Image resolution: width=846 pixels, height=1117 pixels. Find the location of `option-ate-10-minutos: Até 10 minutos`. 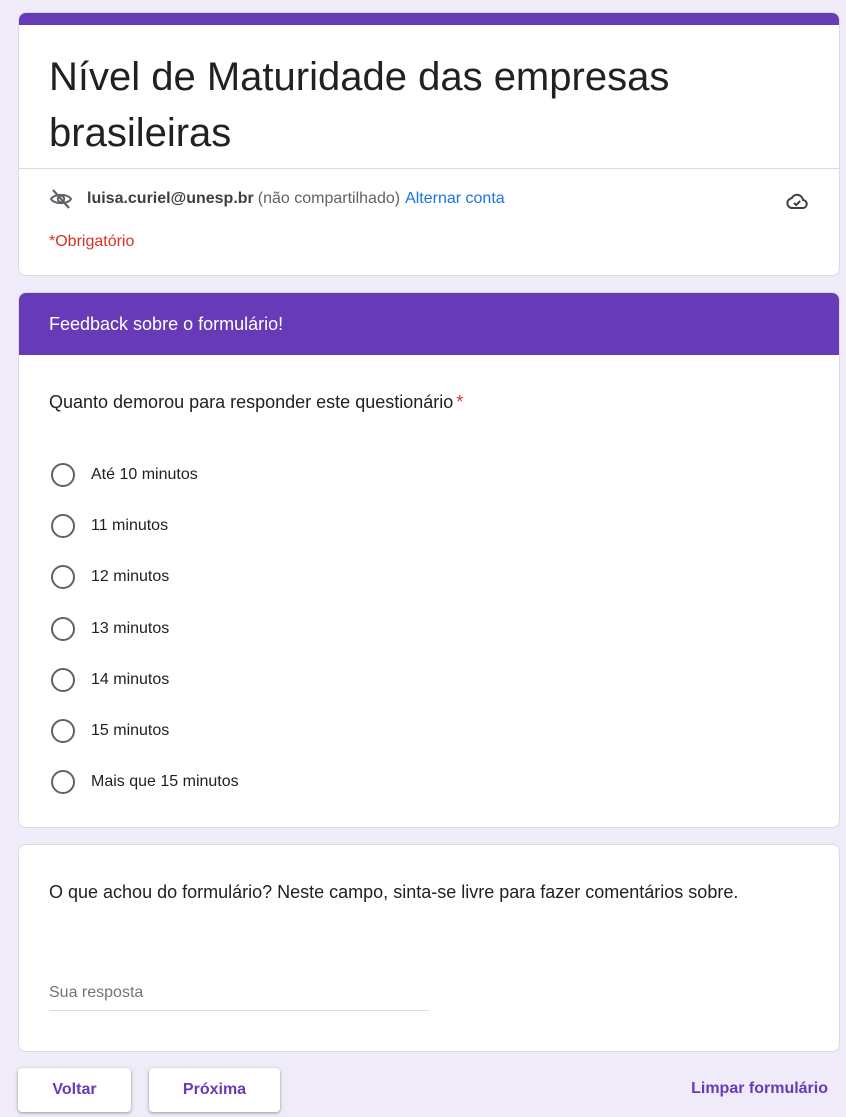

option-ate-10-minutos: Até 10 minutos is located at coordinates (145, 474).